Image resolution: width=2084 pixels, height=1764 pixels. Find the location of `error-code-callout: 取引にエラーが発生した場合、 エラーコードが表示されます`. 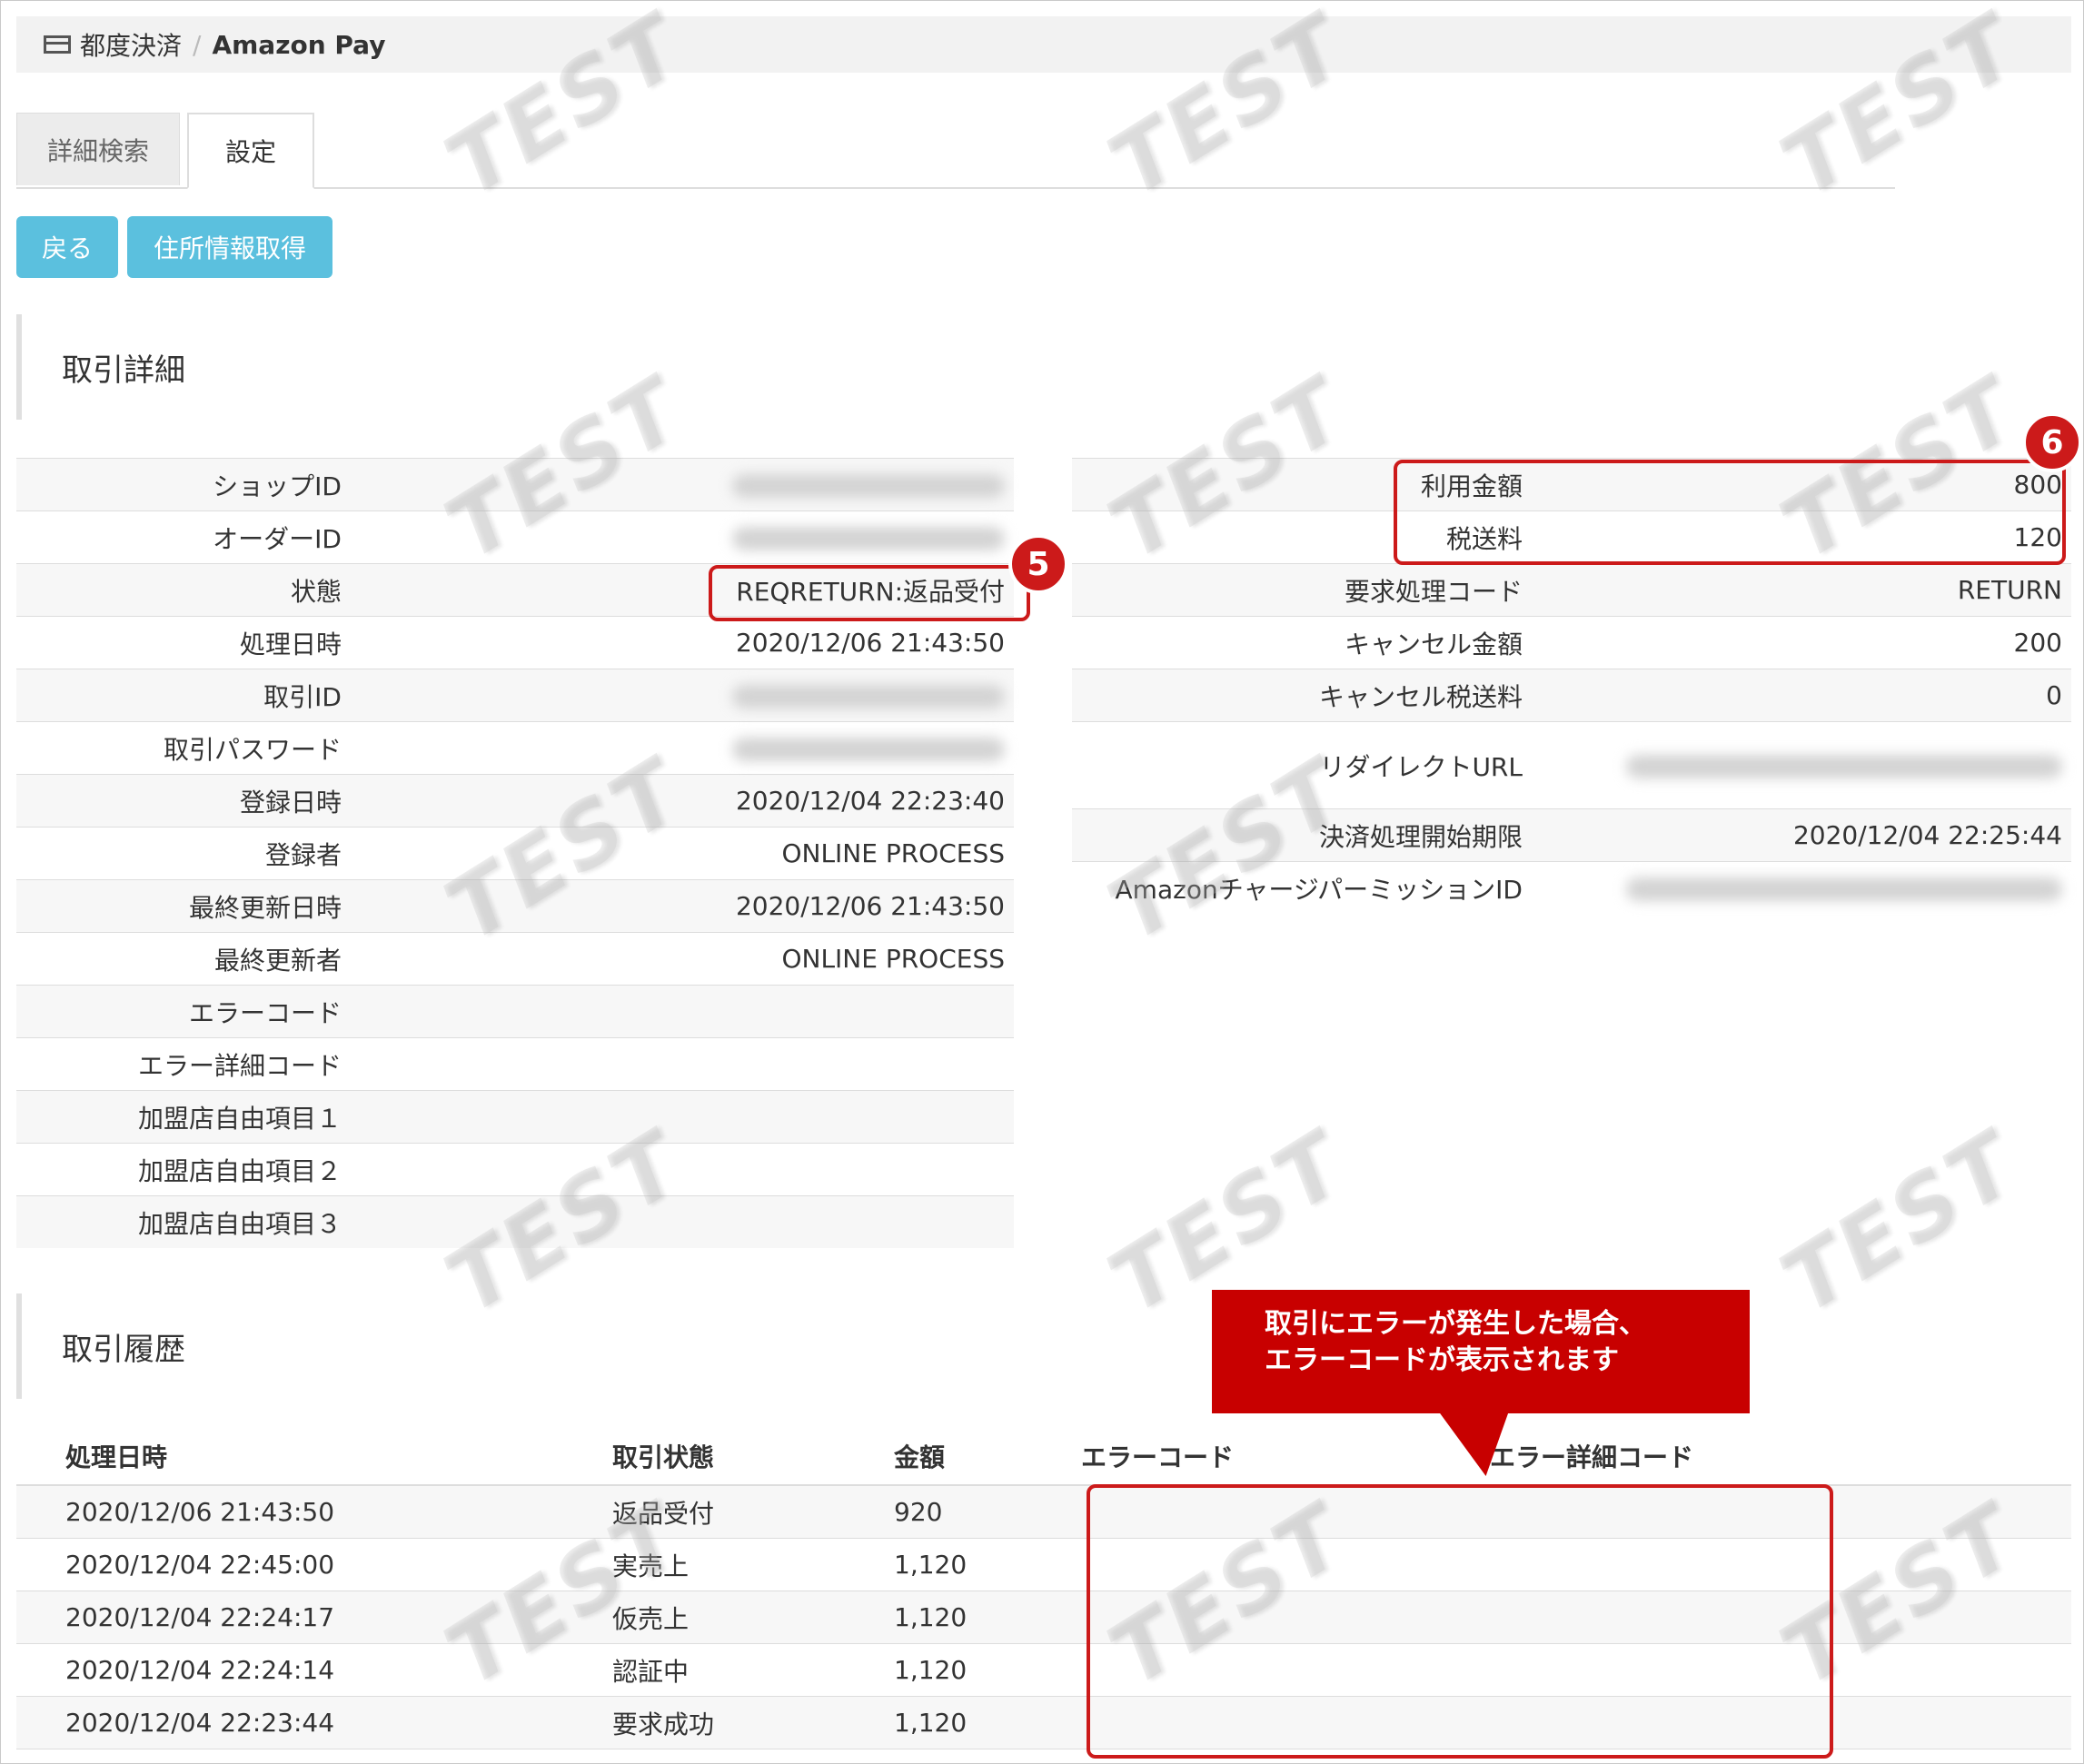

error-code-callout: 取引にエラーが発生した場合、 エラーコードが表示されます is located at coordinates (1481, 1351).